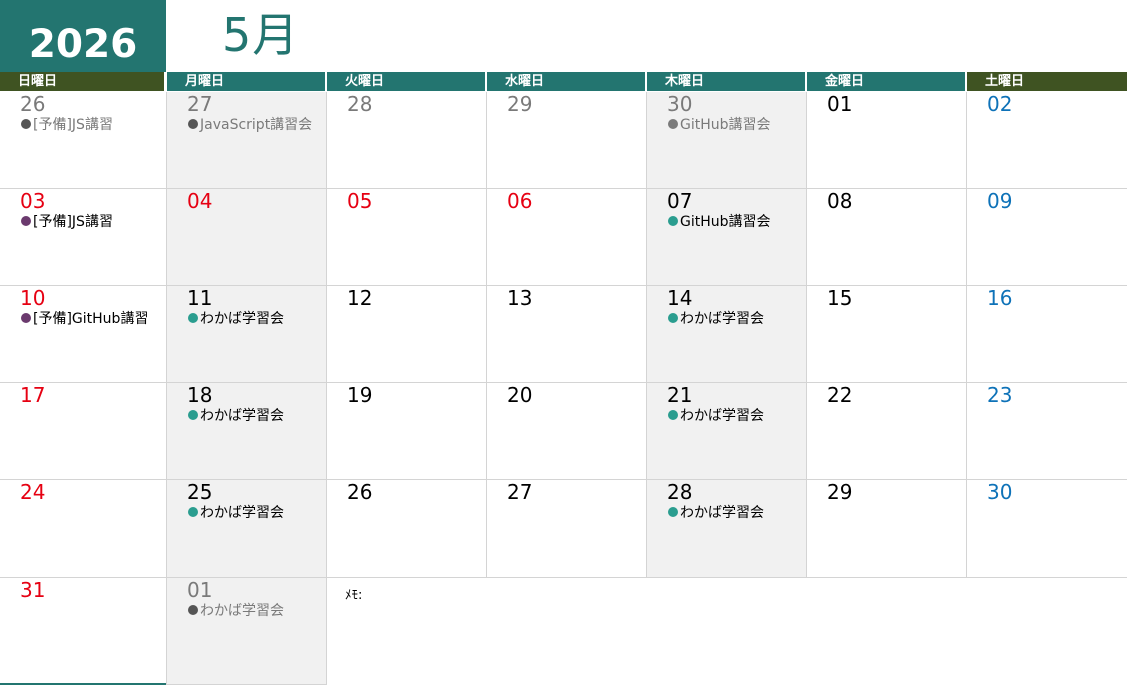 This screenshot has width=1127, height=685. Describe the element at coordinates (247, 431) in the screenshot. I see `day-cell: 18 わかば学習会` at that location.